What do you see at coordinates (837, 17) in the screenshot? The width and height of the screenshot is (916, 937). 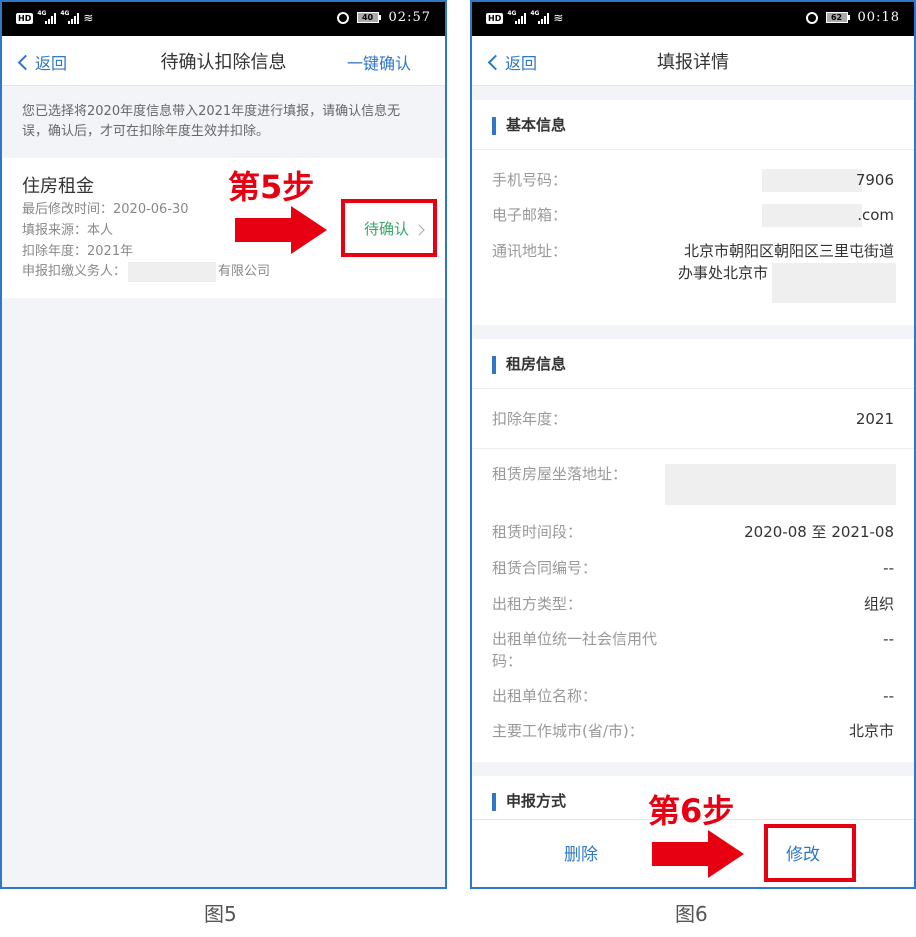 I see `battery-icon: 62` at bounding box center [837, 17].